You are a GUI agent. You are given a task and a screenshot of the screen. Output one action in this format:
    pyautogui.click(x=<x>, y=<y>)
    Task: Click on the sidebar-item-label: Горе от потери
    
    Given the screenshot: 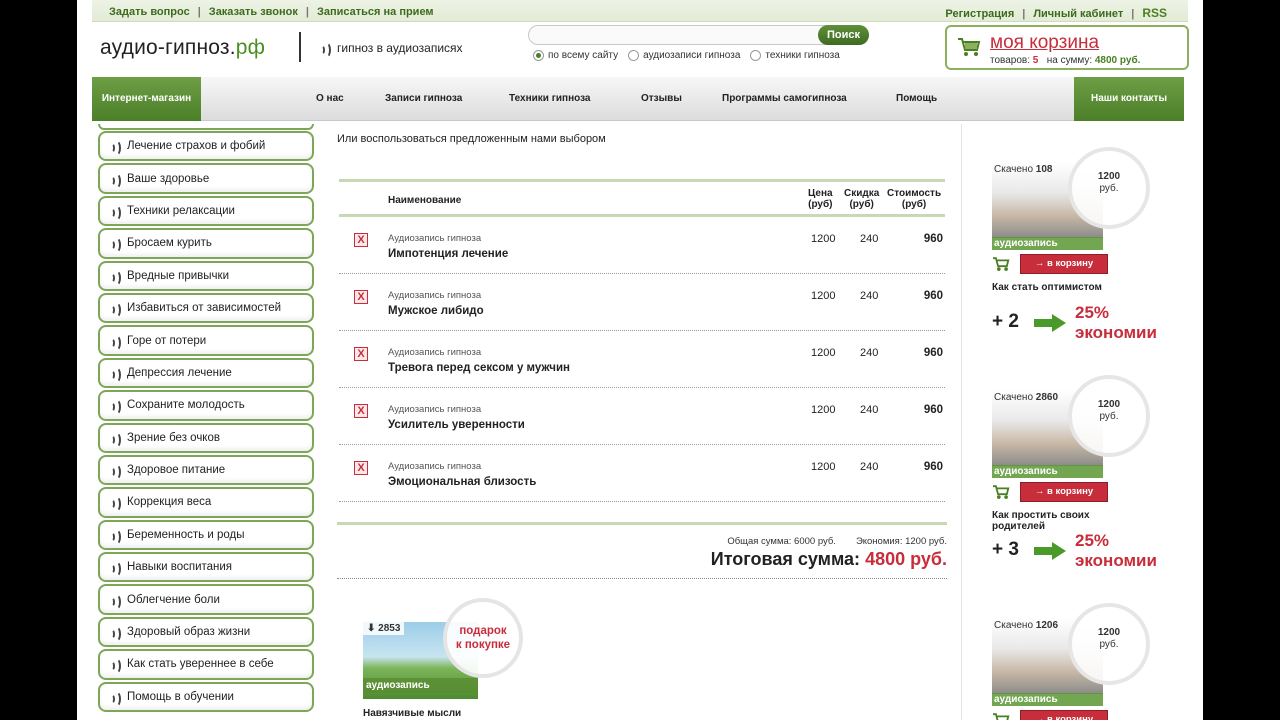 What is the action you would take?
    pyautogui.click(x=167, y=340)
    